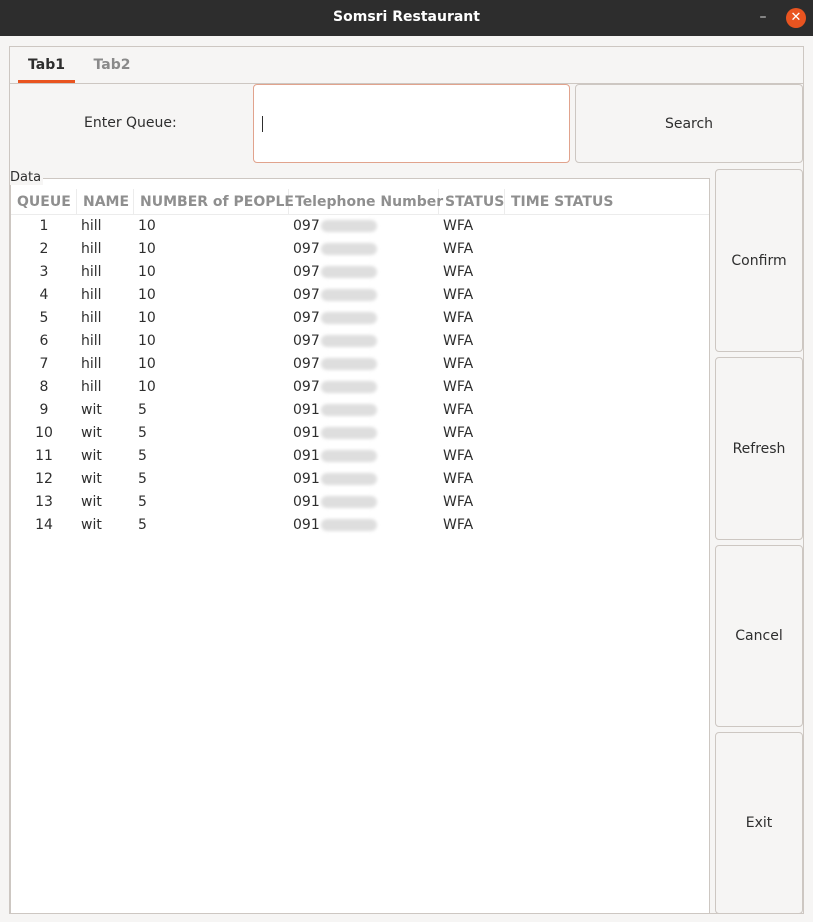  I want to click on cell-queue: 1, so click(44, 226).